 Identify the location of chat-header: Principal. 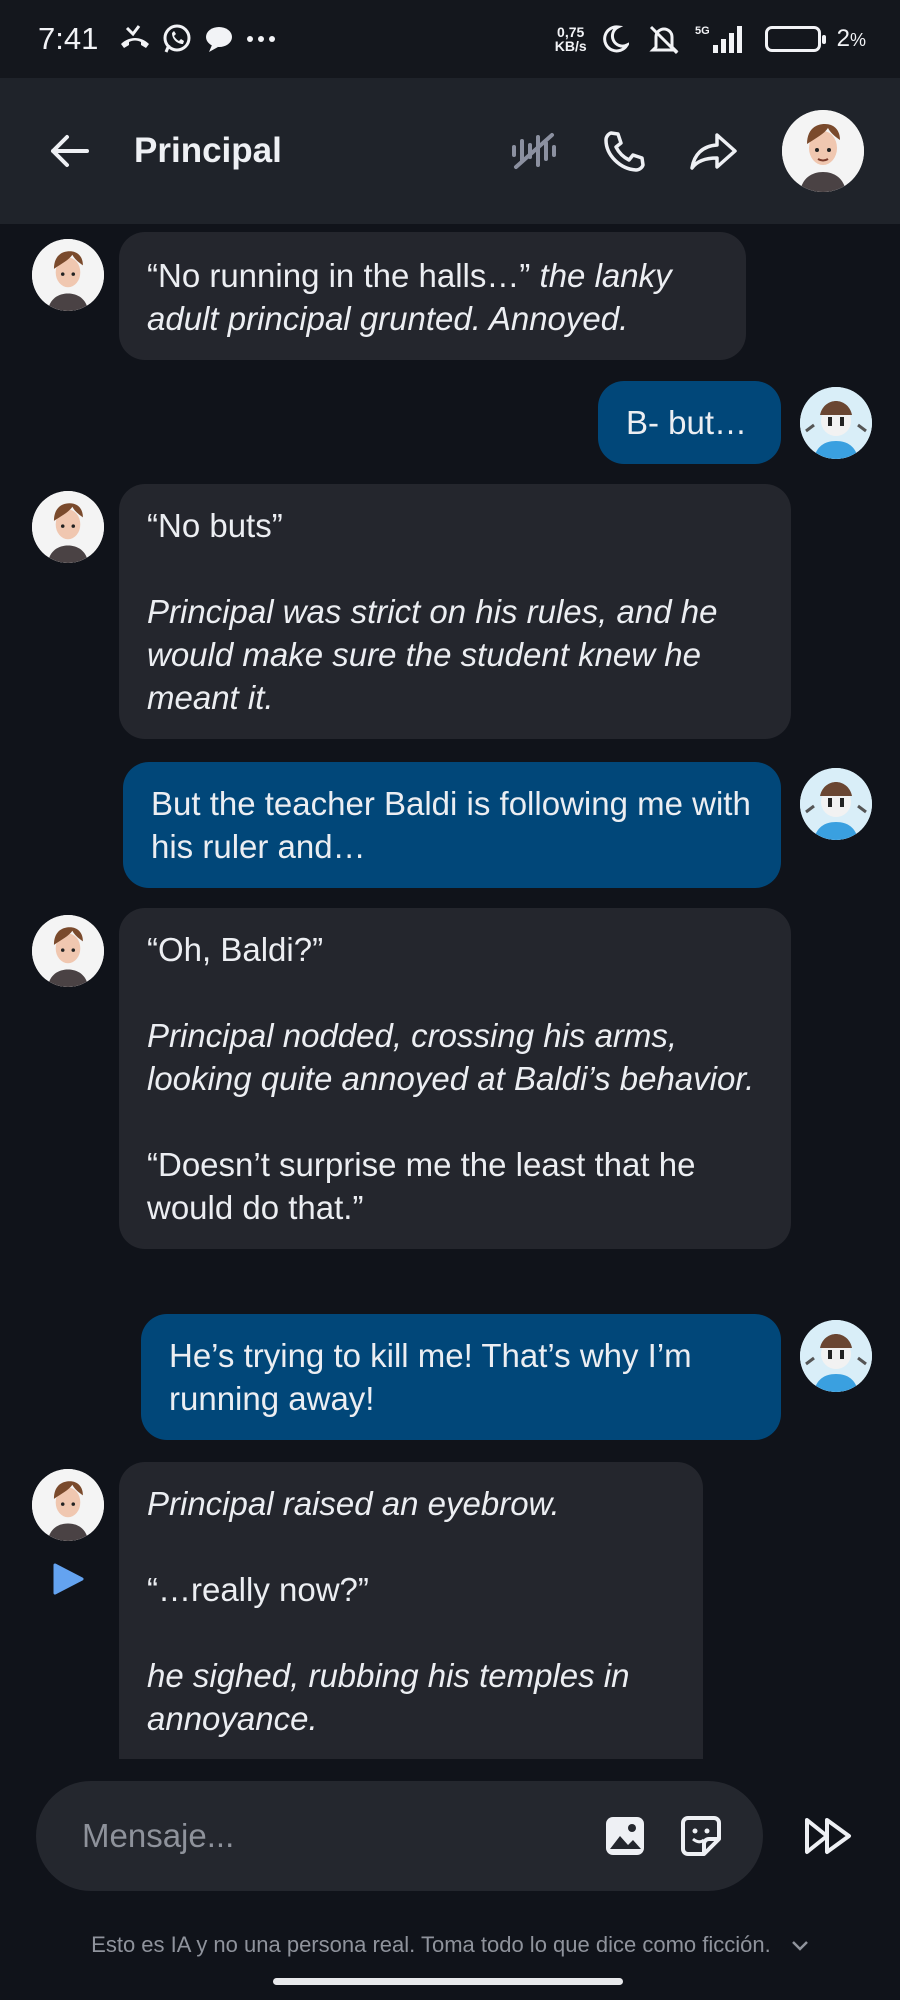
(450, 151).